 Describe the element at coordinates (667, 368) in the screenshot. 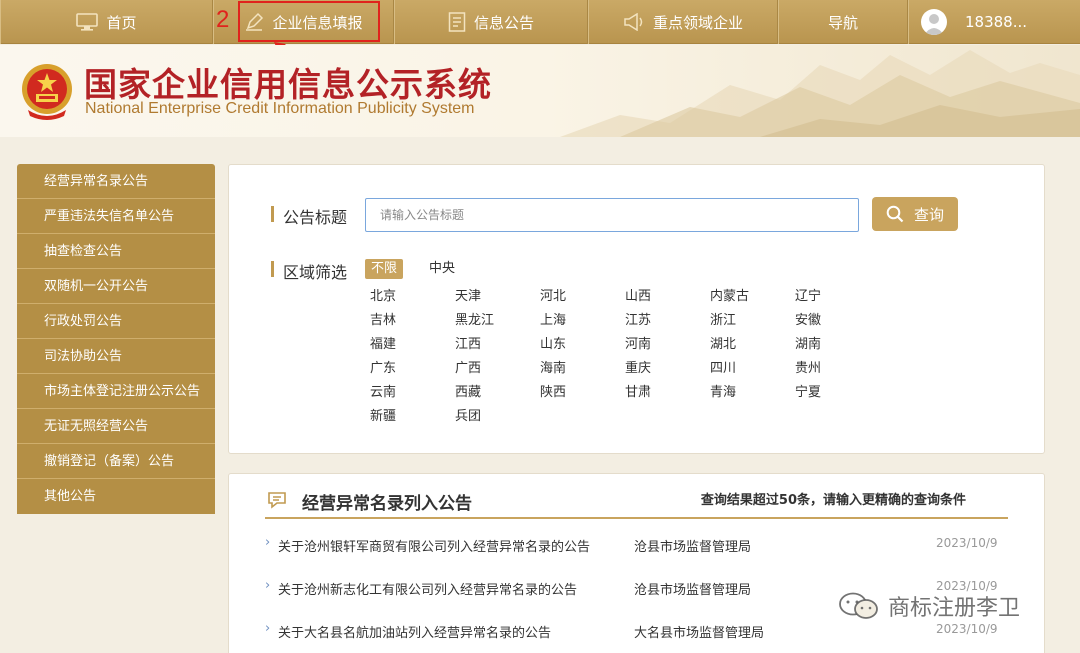

I see `region-option: 重庆` at that location.